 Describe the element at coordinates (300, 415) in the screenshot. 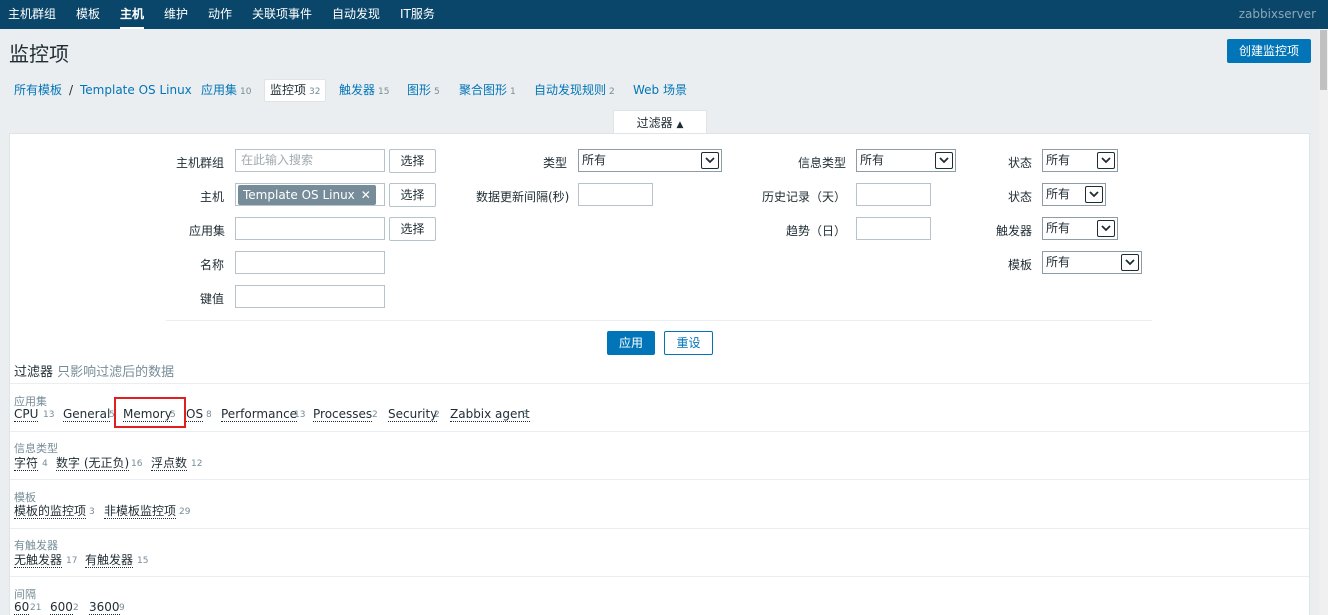

I see `facet-count: 13` at that location.